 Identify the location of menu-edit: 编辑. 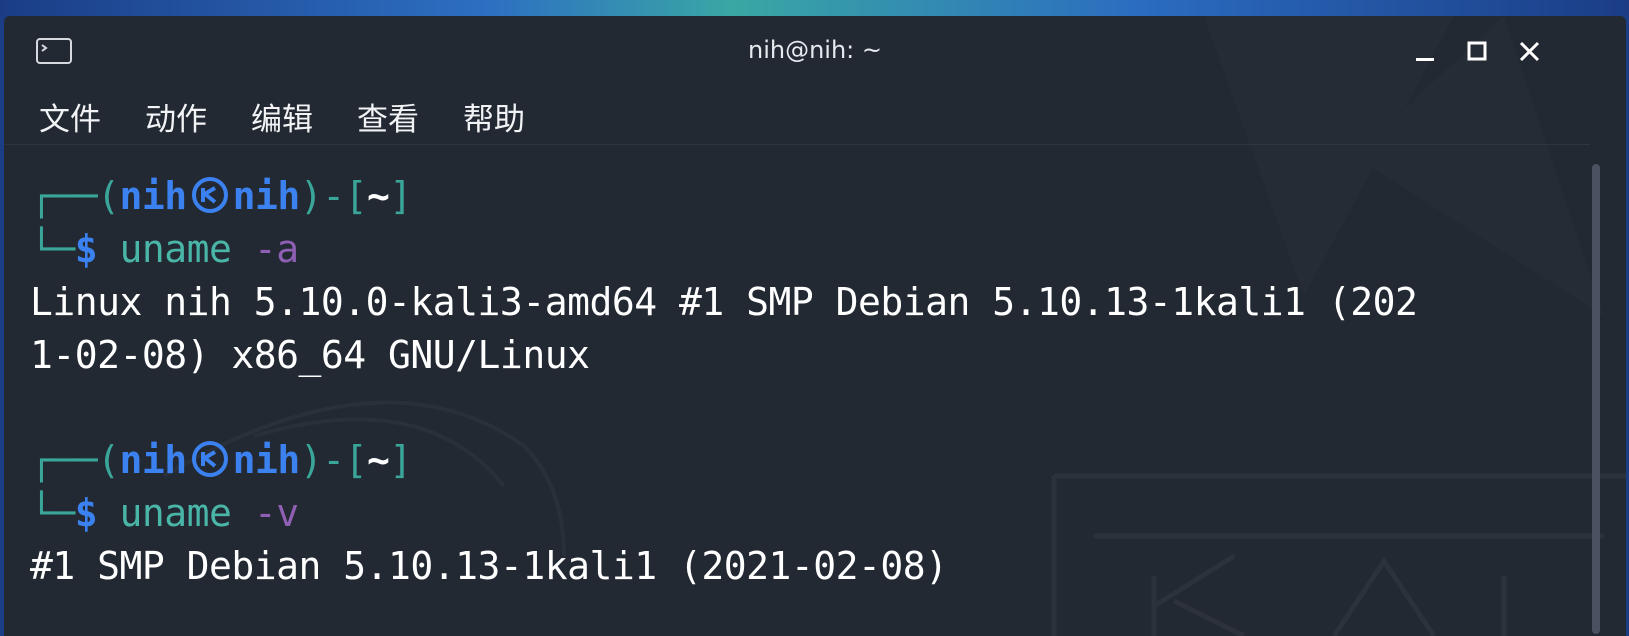
(282, 116).